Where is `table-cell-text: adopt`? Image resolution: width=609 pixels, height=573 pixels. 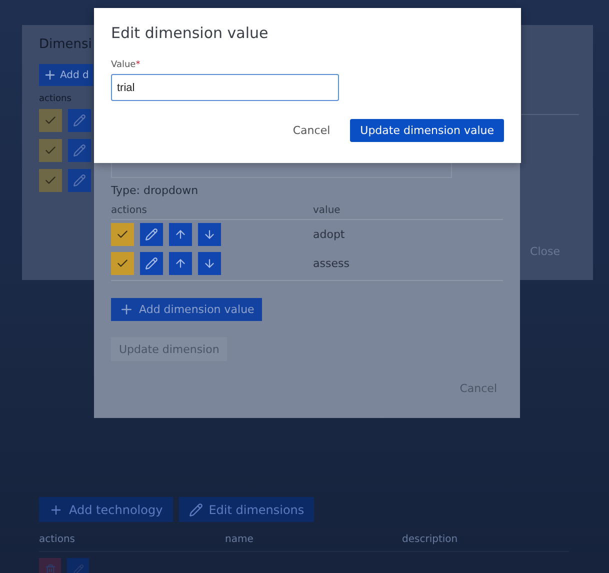
table-cell-text: adopt is located at coordinates (329, 234).